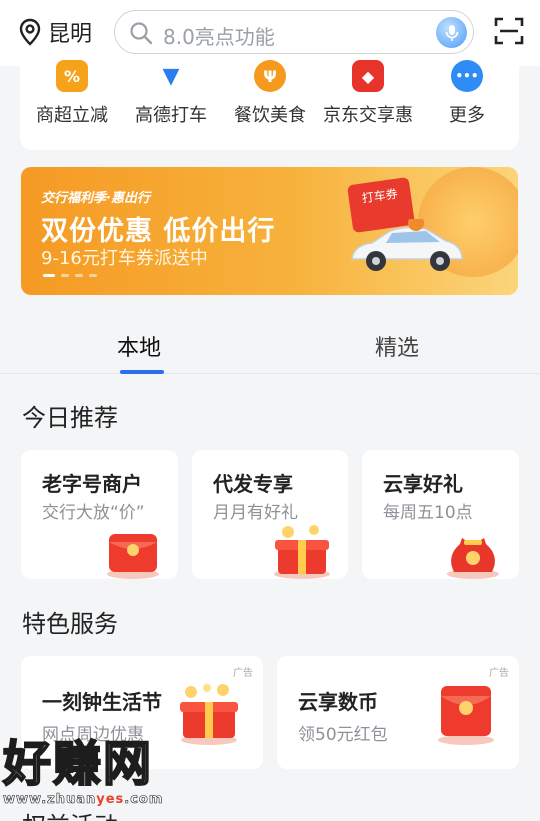 This screenshot has width=540, height=821. I want to click on shortcut-item: % 商超立减, so click(72, 93).